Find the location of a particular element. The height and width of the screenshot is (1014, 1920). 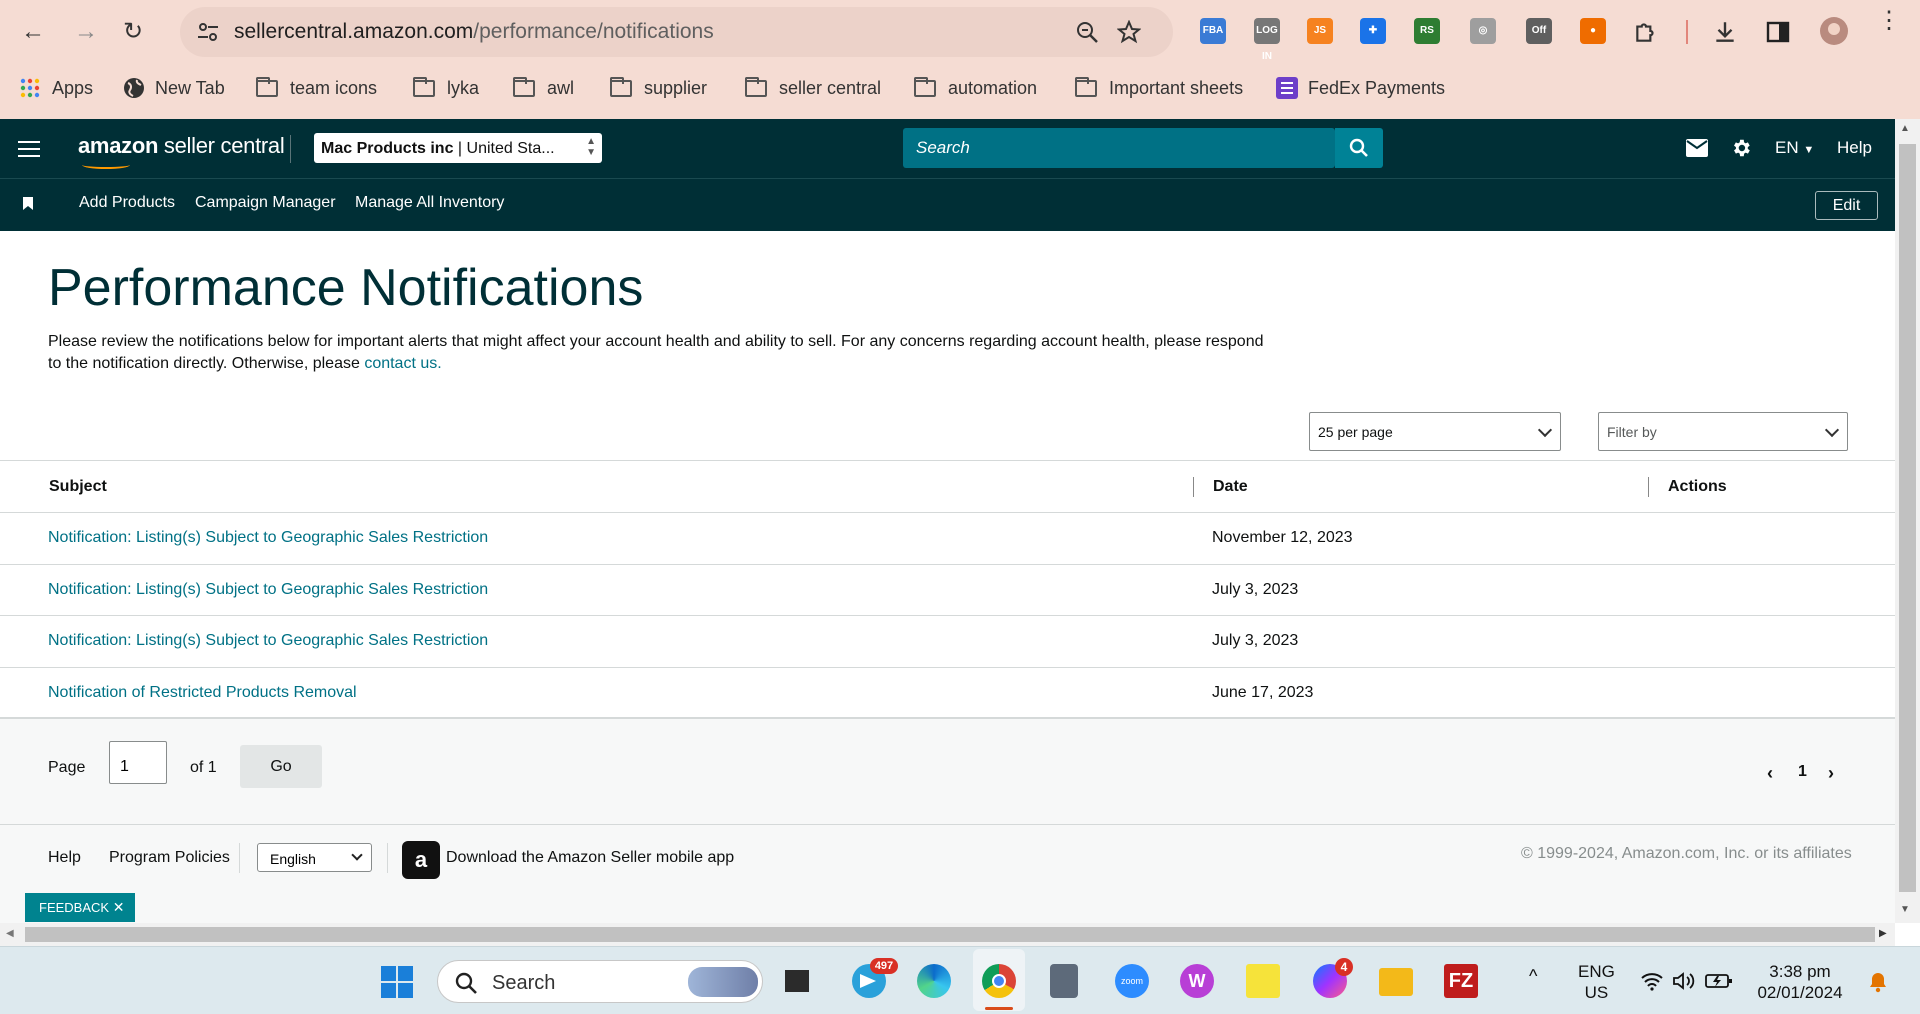

battery-charging-icon is located at coordinates (1719, 981).